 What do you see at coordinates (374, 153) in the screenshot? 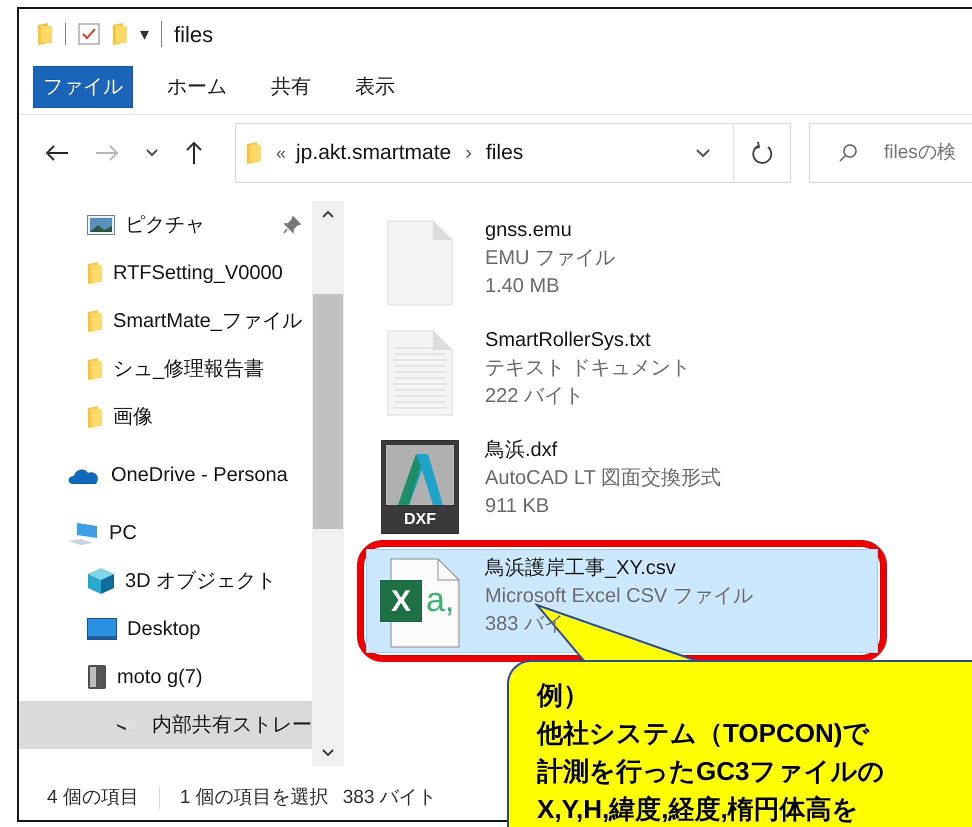
I see `path-segment: jp.akt.smartmate` at bounding box center [374, 153].